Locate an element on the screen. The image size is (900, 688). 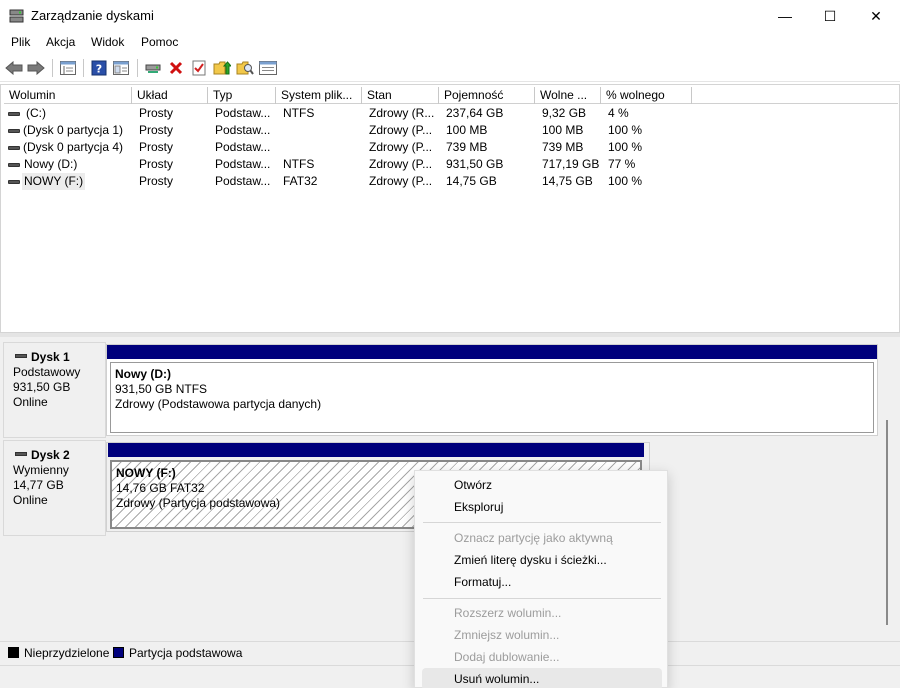
cell-volume: (Dysk 0 partycja 4) is located at coordinates (73, 147).